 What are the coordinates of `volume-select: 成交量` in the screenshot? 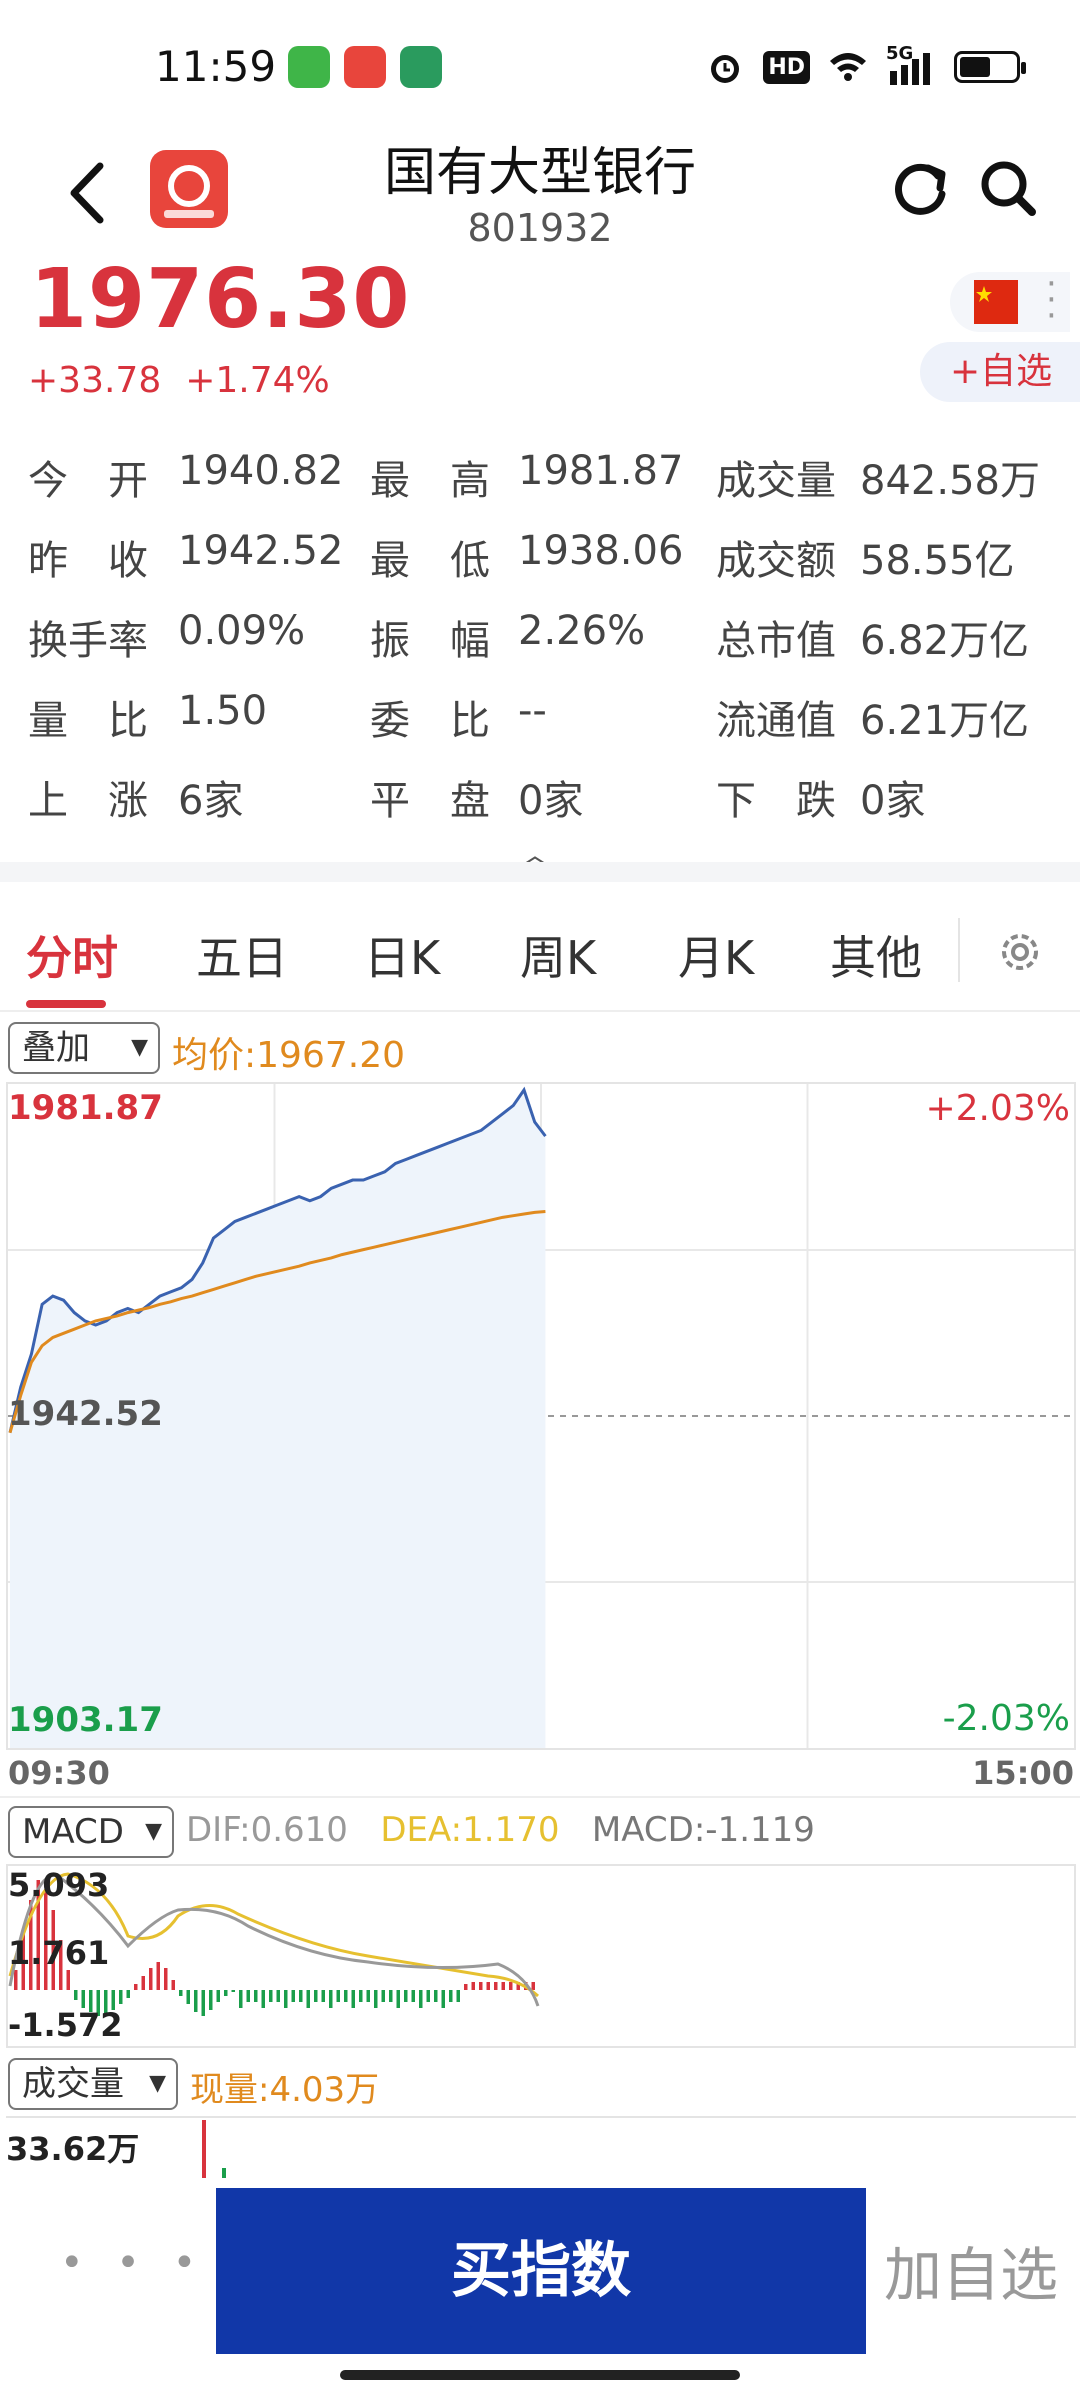 It's located at (93, 2084).